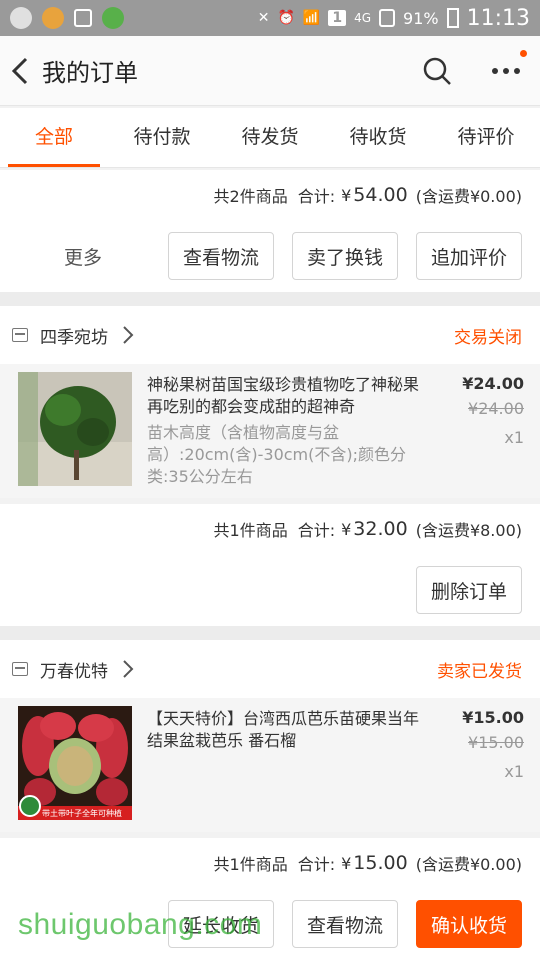  I want to click on more-dots-icon, so click(506, 71).